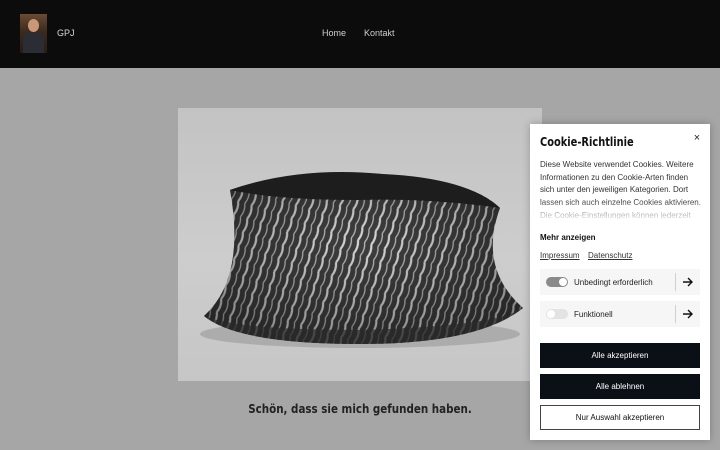  I want to click on accept-selection-button: Nur Auswahl akzeptieren, so click(620, 417).